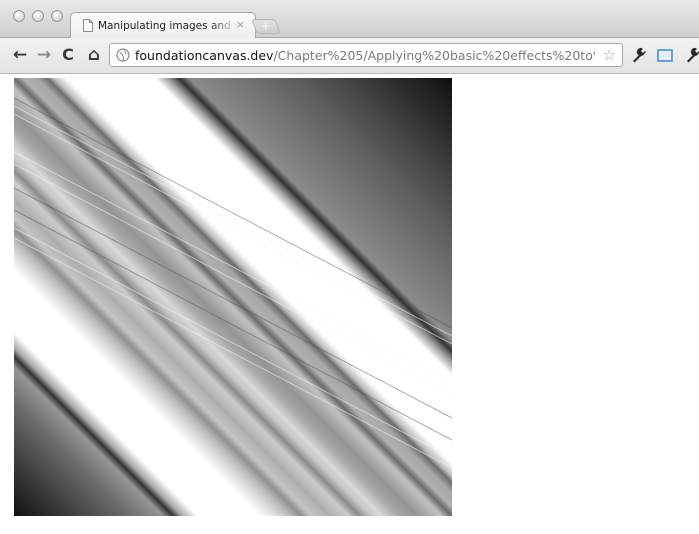  I want to click on tab-close-icon: ×, so click(240, 25).